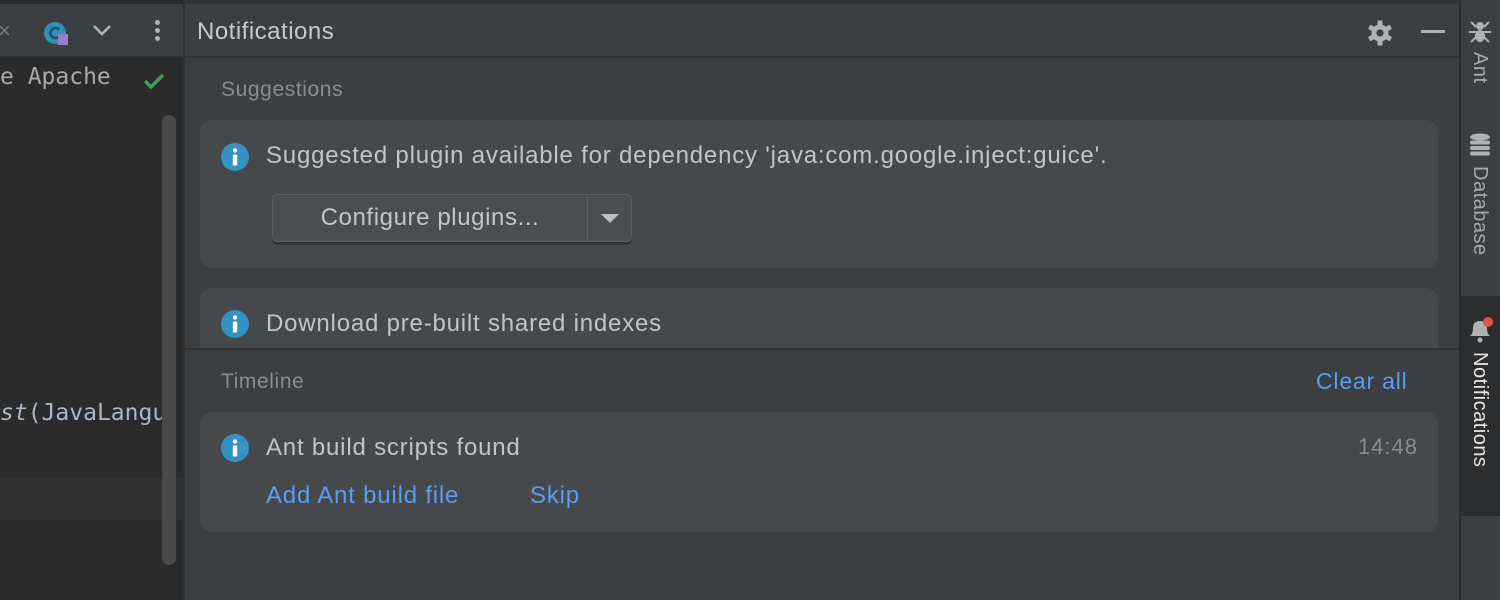 This screenshot has width=1500, height=600. I want to click on tool-window-strip: Ant Database Notifications, so click(1480, 300).